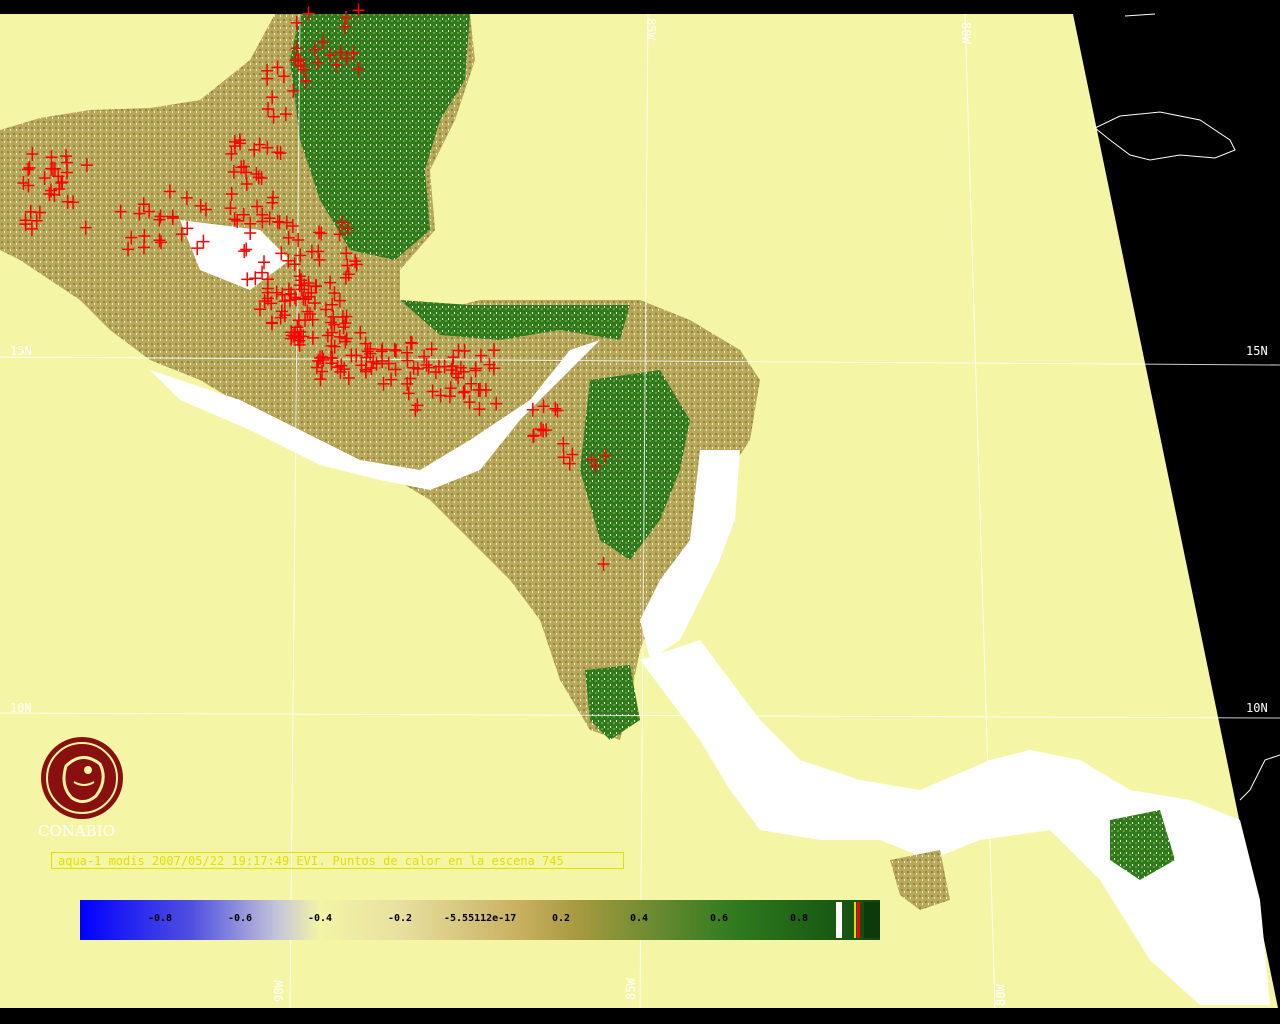 Image resolution: width=1280 pixels, height=1024 pixels. Describe the element at coordinates (966, 33) in the screenshot. I see `lon-label-80w-top: 80W` at that location.